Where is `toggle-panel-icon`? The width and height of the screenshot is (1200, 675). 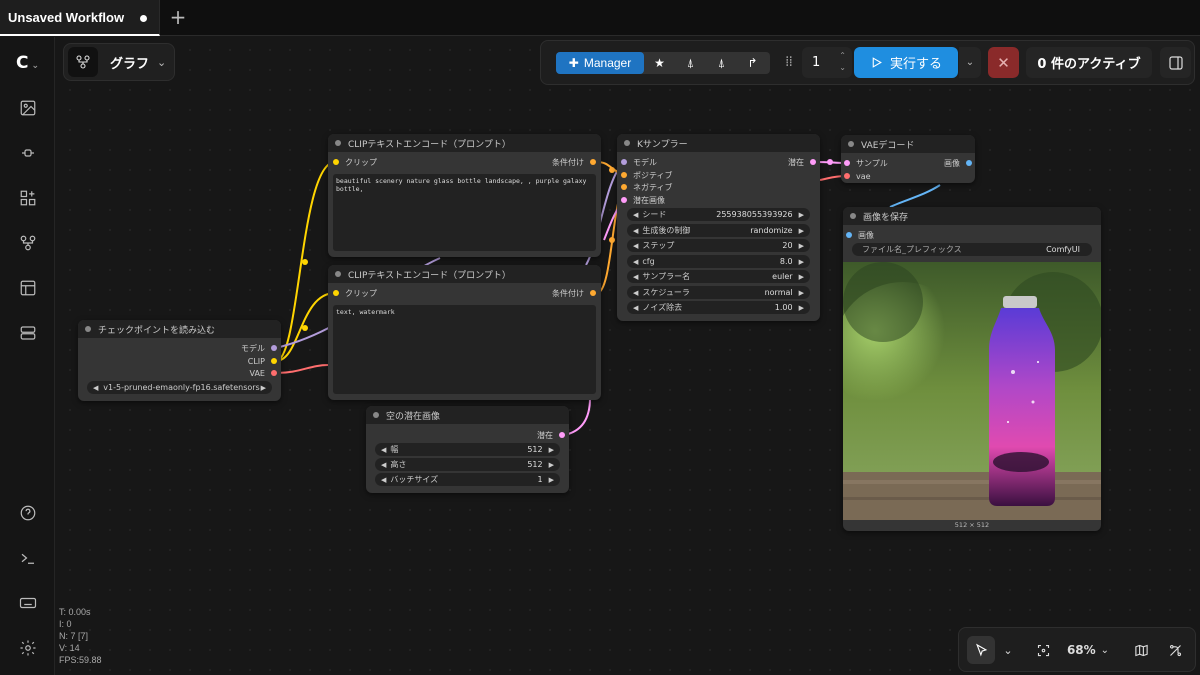 toggle-panel-icon is located at coordinates (1175, 62).